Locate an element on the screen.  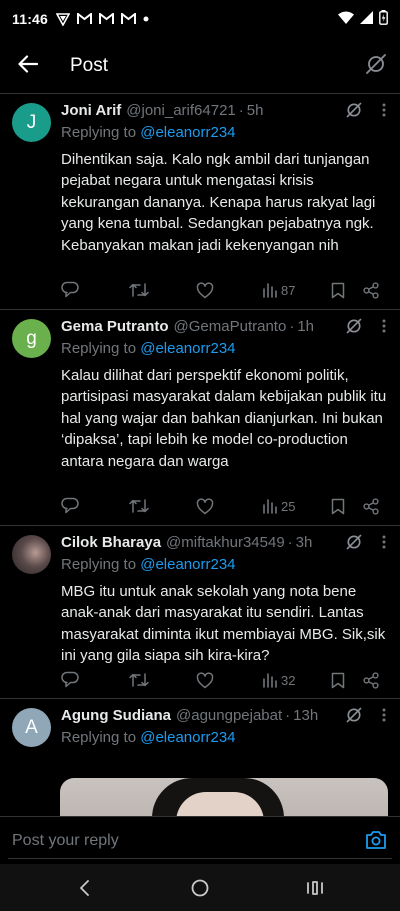
views-button: 25 is located at coordinates (278, 506).